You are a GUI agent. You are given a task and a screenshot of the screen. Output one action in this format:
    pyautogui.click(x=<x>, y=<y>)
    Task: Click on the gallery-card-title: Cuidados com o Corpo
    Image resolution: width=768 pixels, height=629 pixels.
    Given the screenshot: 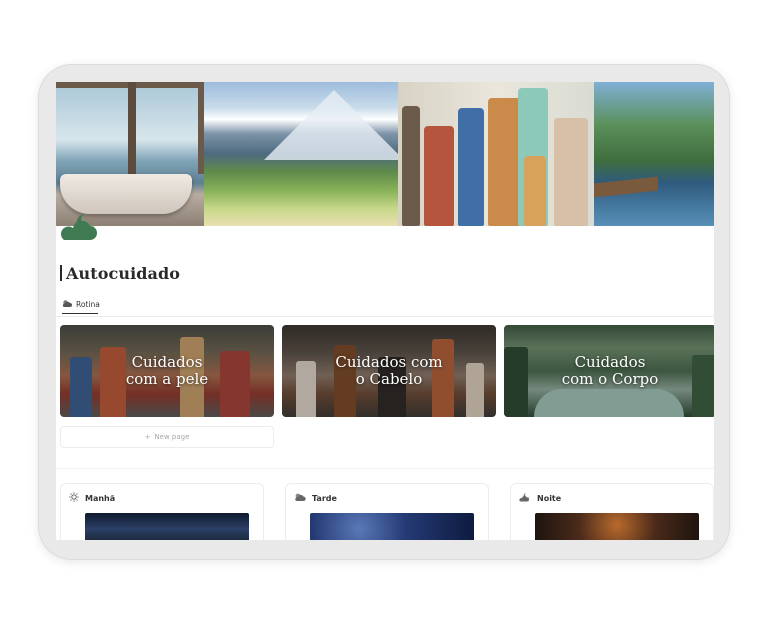 What is the action you would take?
    pyautogui.click(x=610, y=370)
    